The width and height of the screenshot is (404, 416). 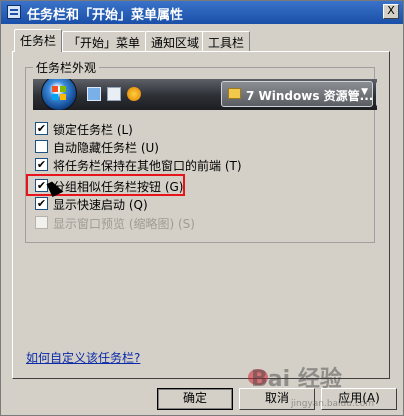 I want to click on desktop-icon, so click(x=94, y=94).